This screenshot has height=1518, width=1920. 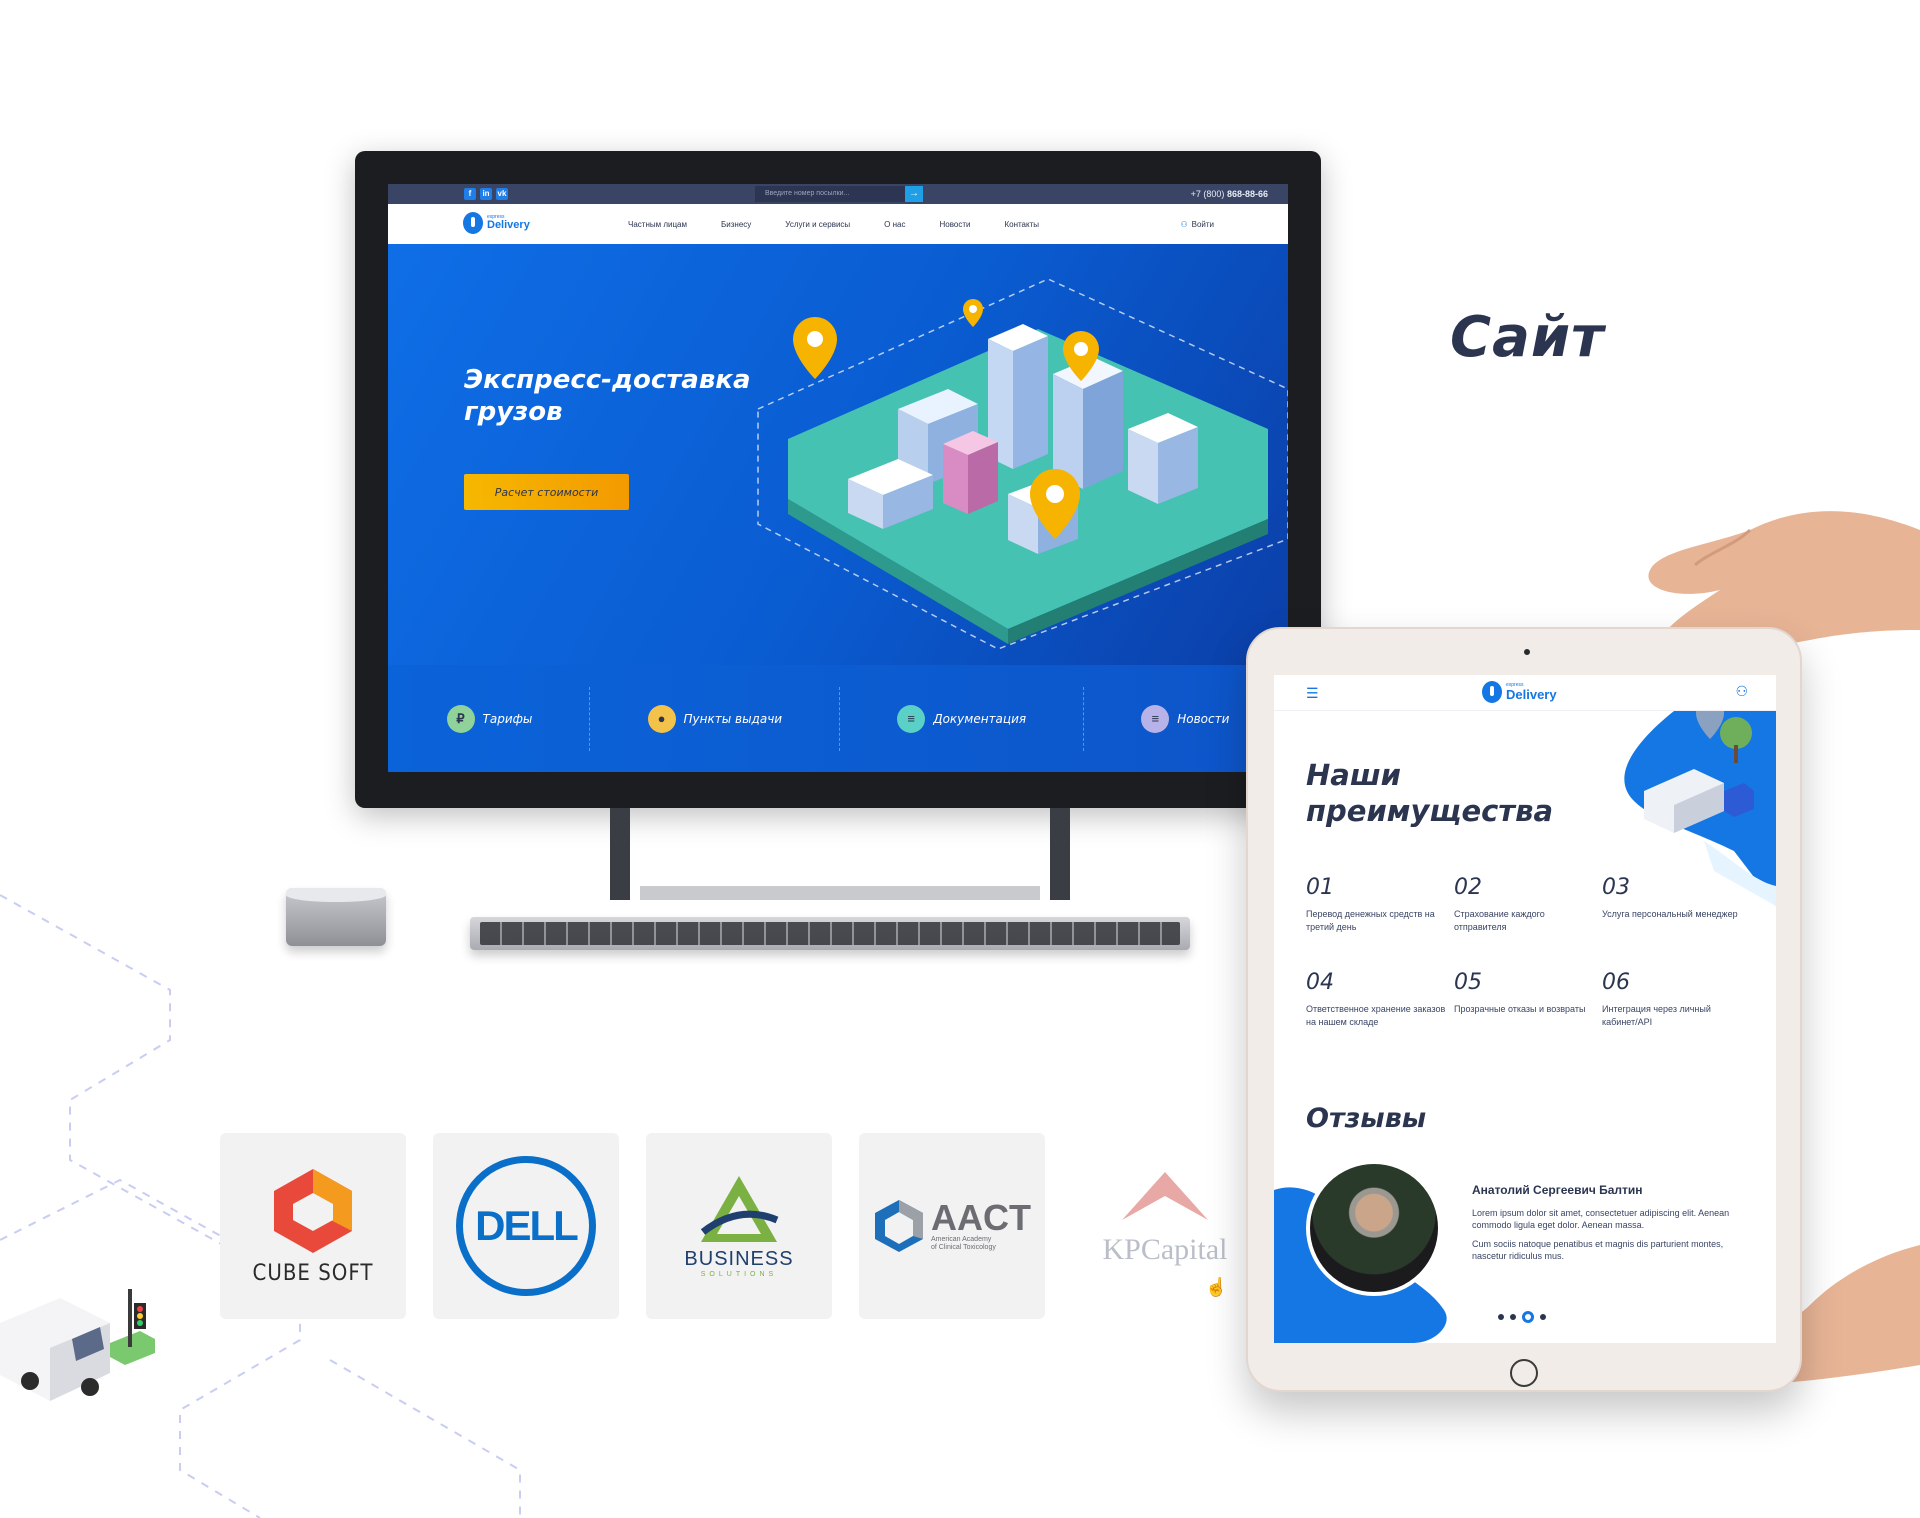 What do you see at coordinates (914, 194) in the screenshot?
I see `arrow-right-icon: →` at bounding box center [914, 194].